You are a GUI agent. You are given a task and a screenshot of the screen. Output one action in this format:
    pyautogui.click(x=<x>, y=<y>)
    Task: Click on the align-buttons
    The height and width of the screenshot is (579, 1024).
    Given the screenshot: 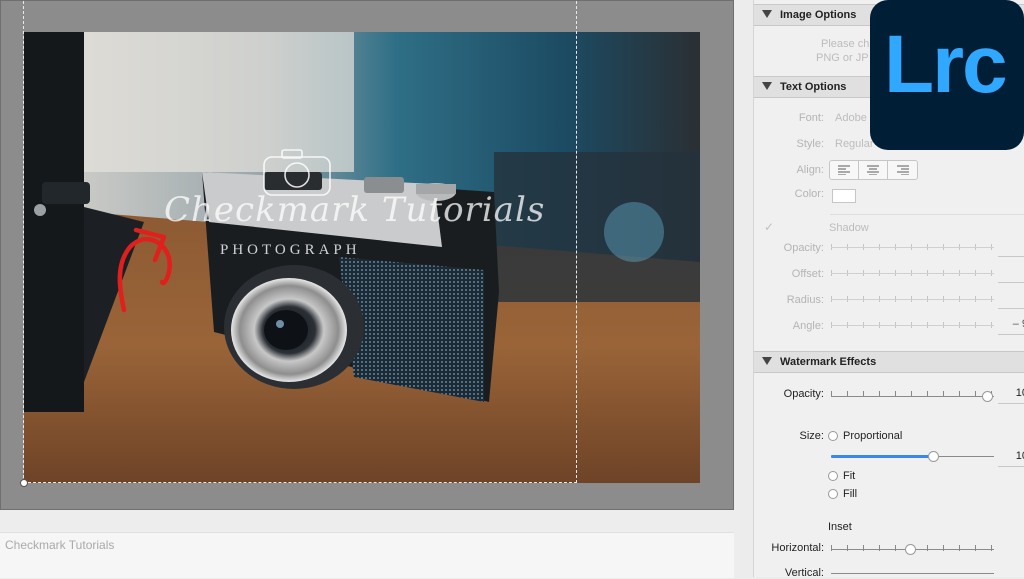 What is the action you would take?
    pyautogui.click(x=873, y=170)
    